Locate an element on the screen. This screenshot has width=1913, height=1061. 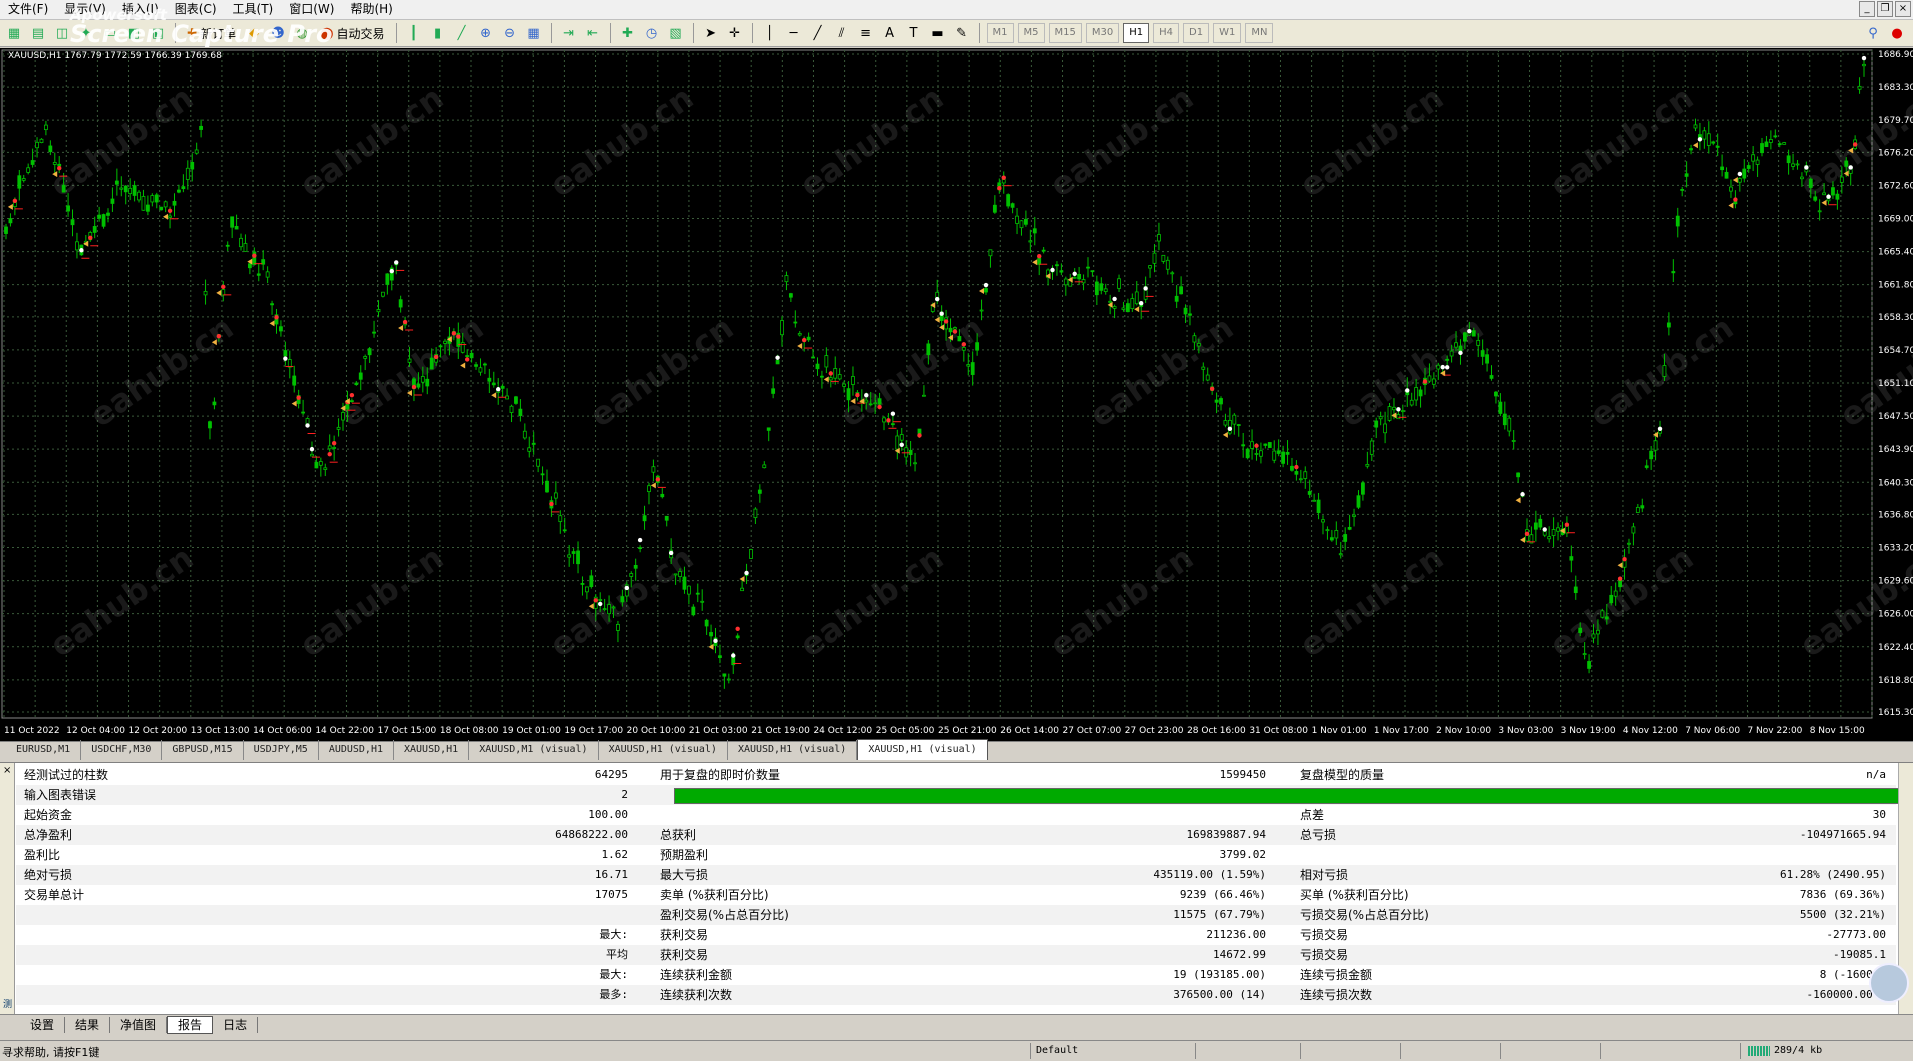
menu-chart: 图表(C) is located at coordinates (196, 9).